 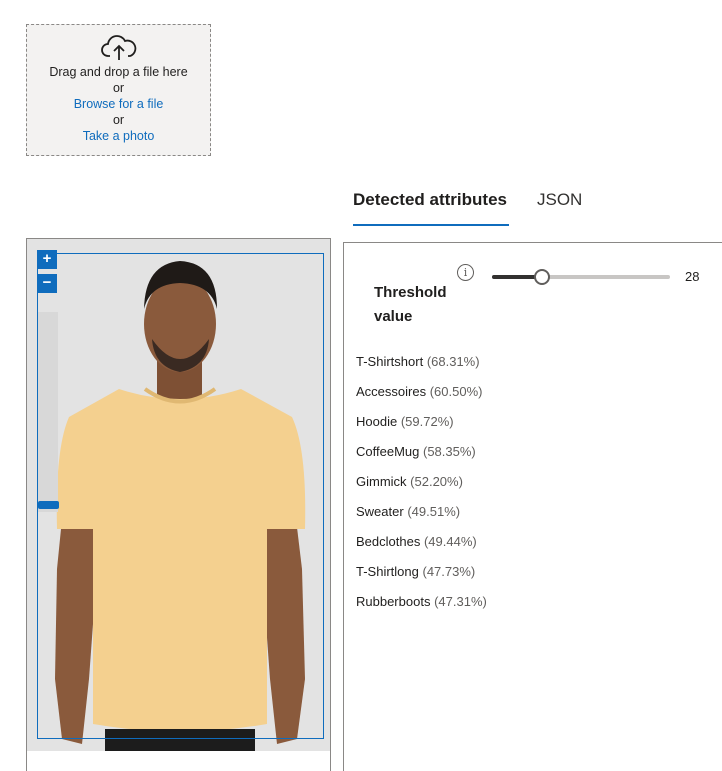 What do you see at coordinates (453, 361) in the screenshot?
I see `attribute-score: (68.31%)` at bounding box center [453, 361].